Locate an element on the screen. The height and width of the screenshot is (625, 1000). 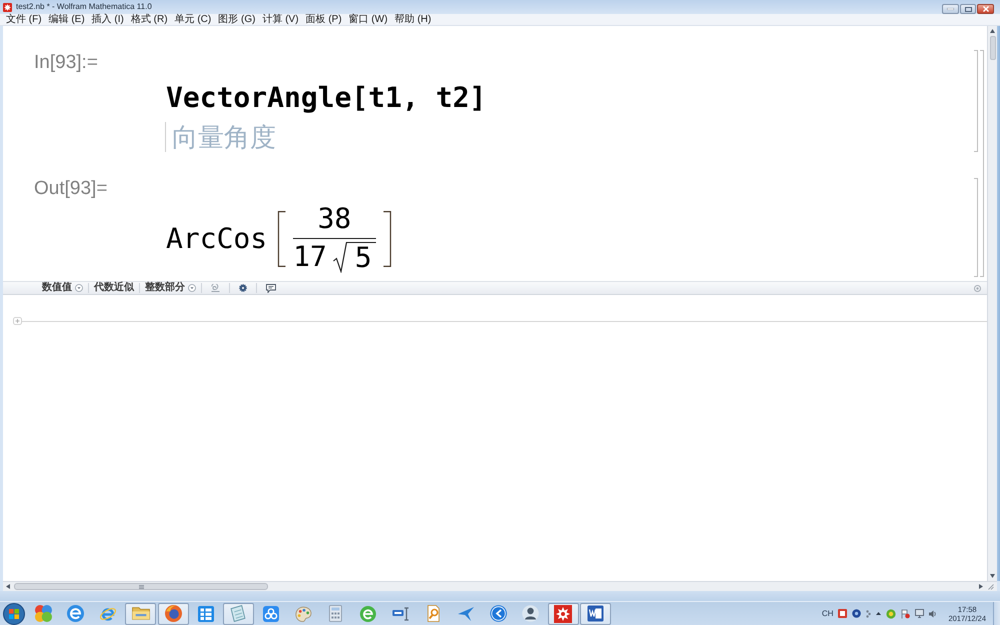
circle-dot-icon is located at coordinates (977, 288).